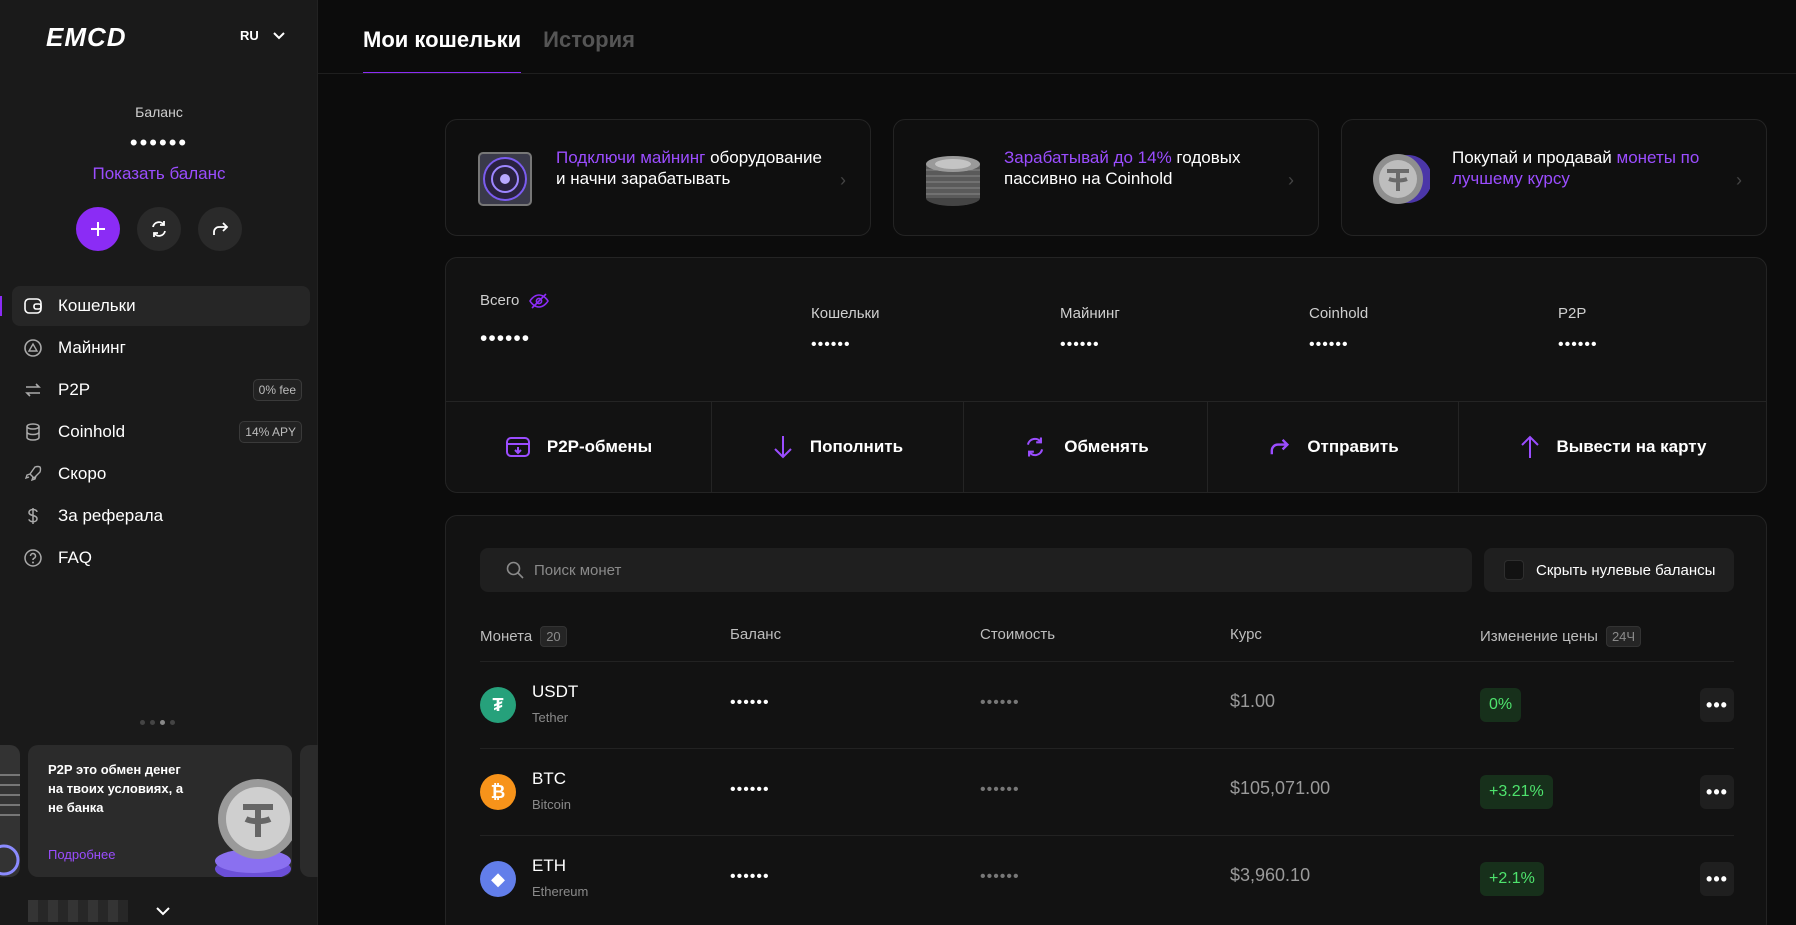 This screenshot has height=925, width=1796. Describe the element at coordinates (1017, 634) in the screenshot. I see `header-value: Стоимость` at that location.